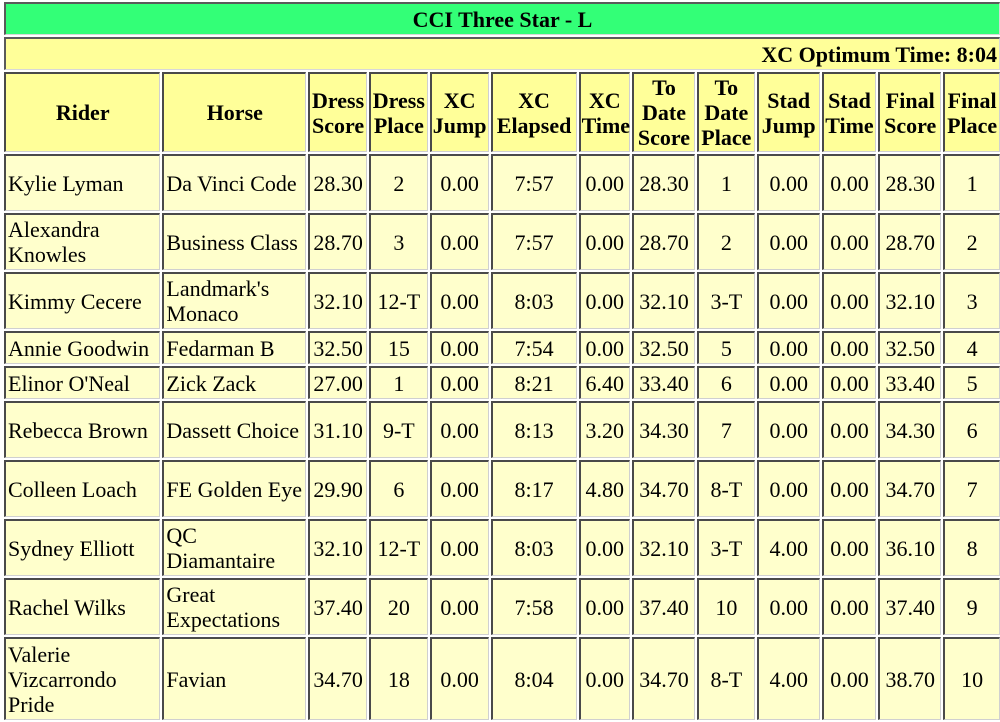  Describe the element at coordinates (663, 547) in the screenshot. I see `cell-to-date-score: 32.10` at that location.